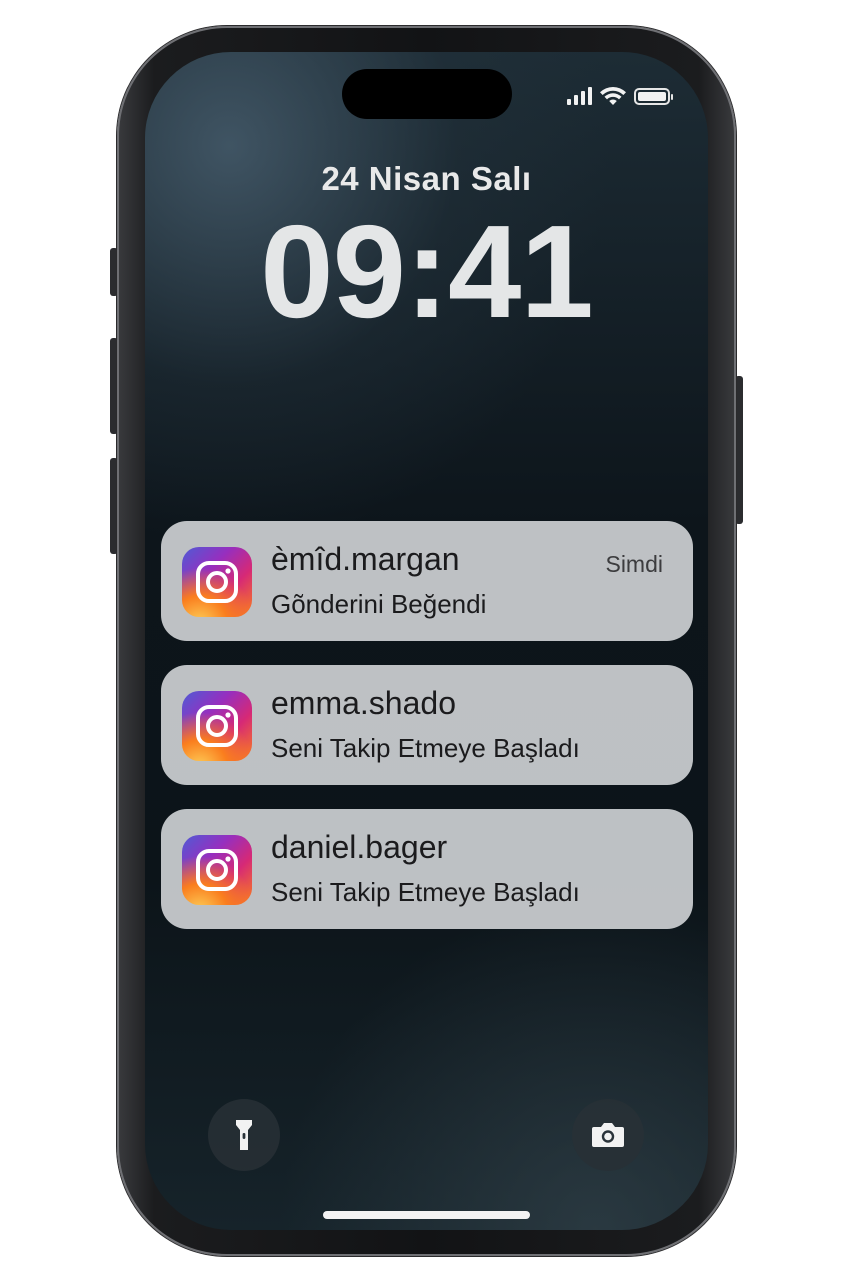 The width and height of the screenshot is (853, 1280). Describe the element at coordinates (426, 178) in the screenshot. I see `lock-date: 24 Nisan Salı` at that location.